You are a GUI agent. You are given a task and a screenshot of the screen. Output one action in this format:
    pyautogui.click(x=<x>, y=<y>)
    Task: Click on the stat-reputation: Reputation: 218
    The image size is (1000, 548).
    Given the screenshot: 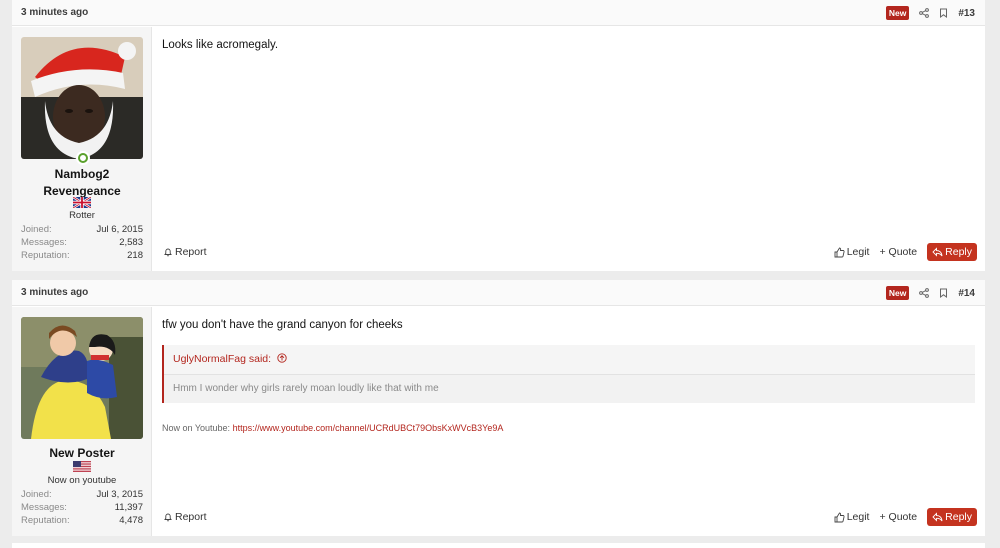 What is the action you would take?
    pyautogui.click(x=82, y=255)
    